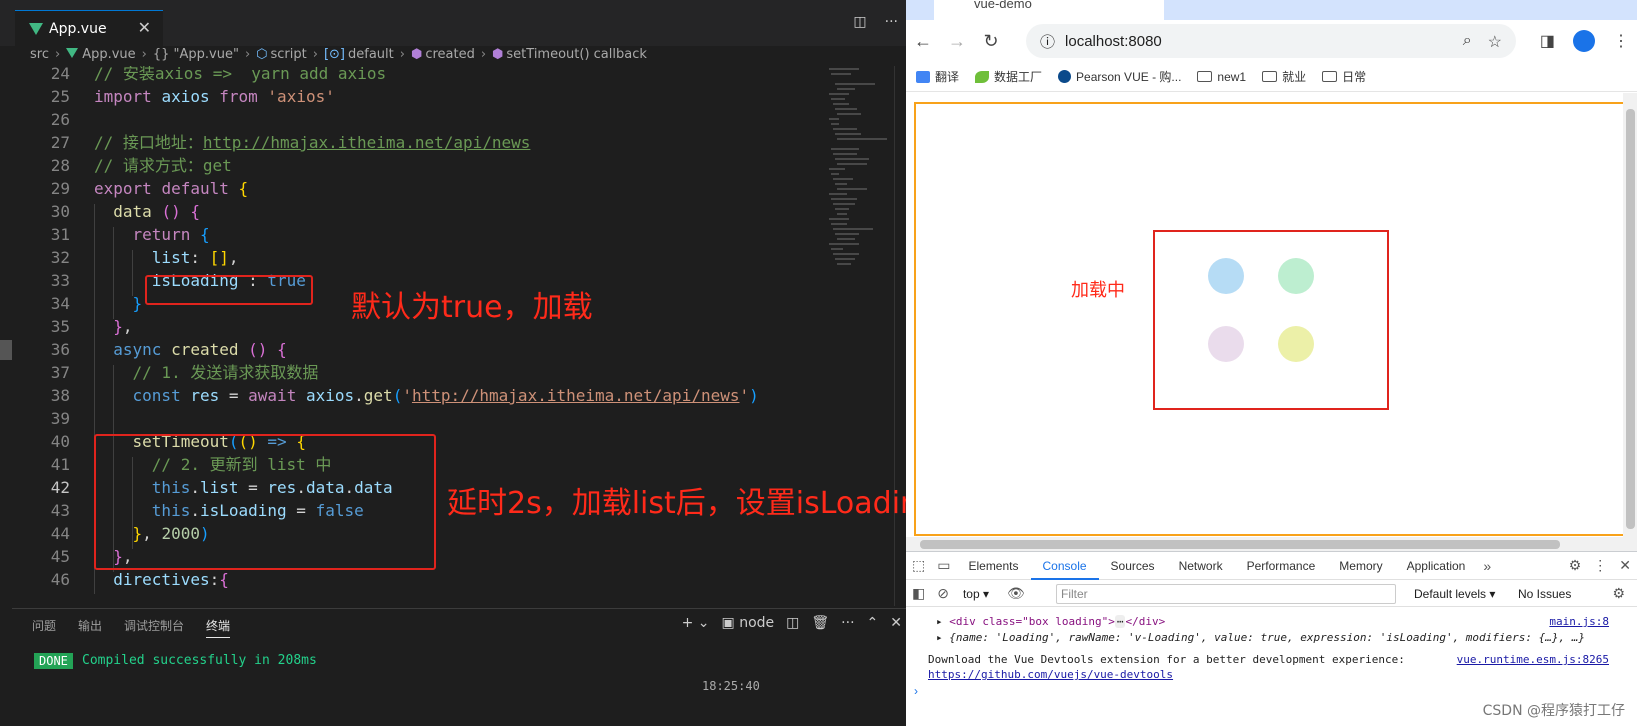 This screenshot has height=726, width=1637. Describe the element at coordinates (696, 623) in the screenshot. I see `new-terminal-icon: + ⌄` at that location.